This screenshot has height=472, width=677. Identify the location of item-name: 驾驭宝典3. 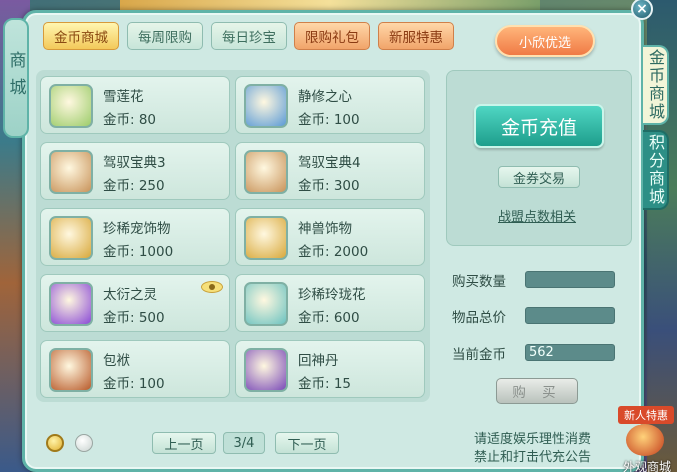
(134, 163).